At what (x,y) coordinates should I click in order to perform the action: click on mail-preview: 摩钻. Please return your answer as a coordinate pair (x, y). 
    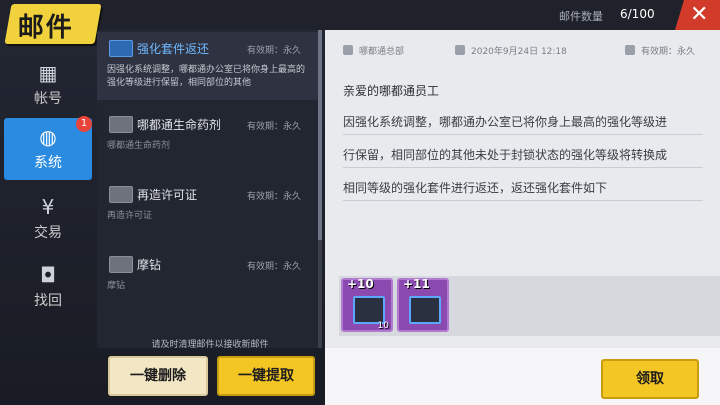
    Looking at the image, I should click on (116, 286).